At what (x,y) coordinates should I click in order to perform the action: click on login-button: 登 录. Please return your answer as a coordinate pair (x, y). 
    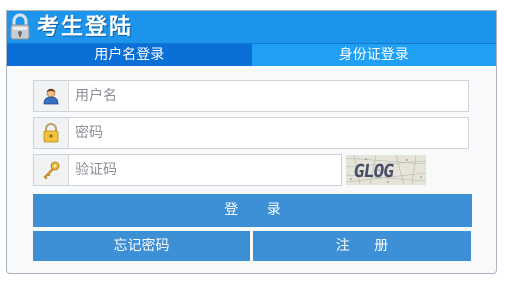
    Looking at the image, I should click on (252, 210).